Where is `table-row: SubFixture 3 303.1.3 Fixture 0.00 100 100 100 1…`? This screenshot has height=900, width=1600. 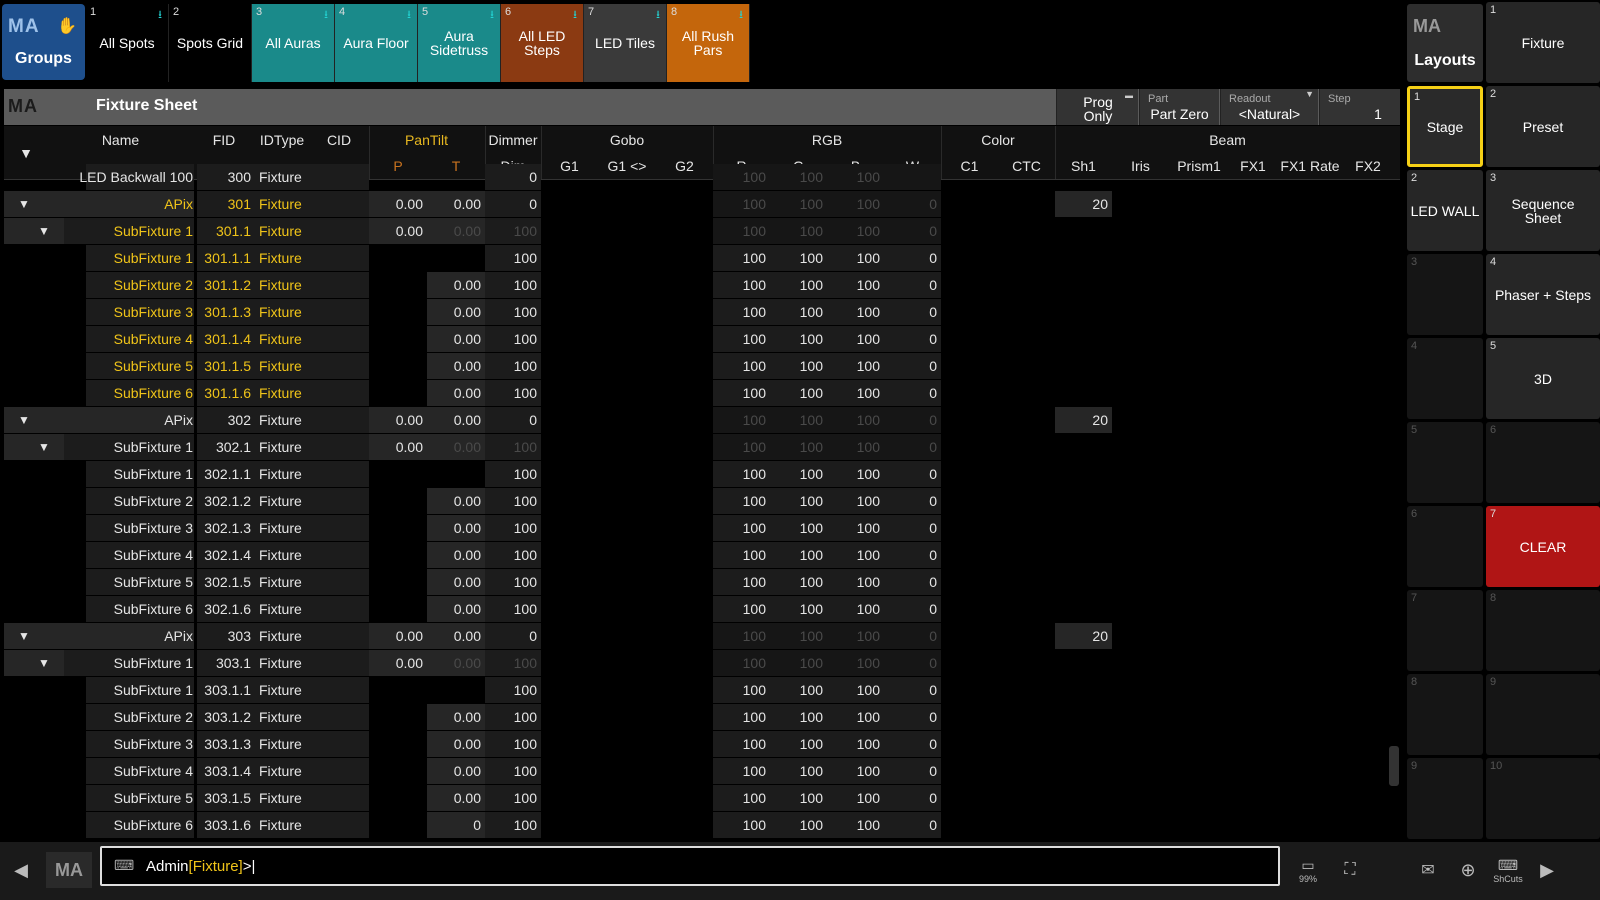
table-row: SubFixture 3 303.1.3 Fixture 0.00 100 100 100 1… is located at coordinates (702, 744).